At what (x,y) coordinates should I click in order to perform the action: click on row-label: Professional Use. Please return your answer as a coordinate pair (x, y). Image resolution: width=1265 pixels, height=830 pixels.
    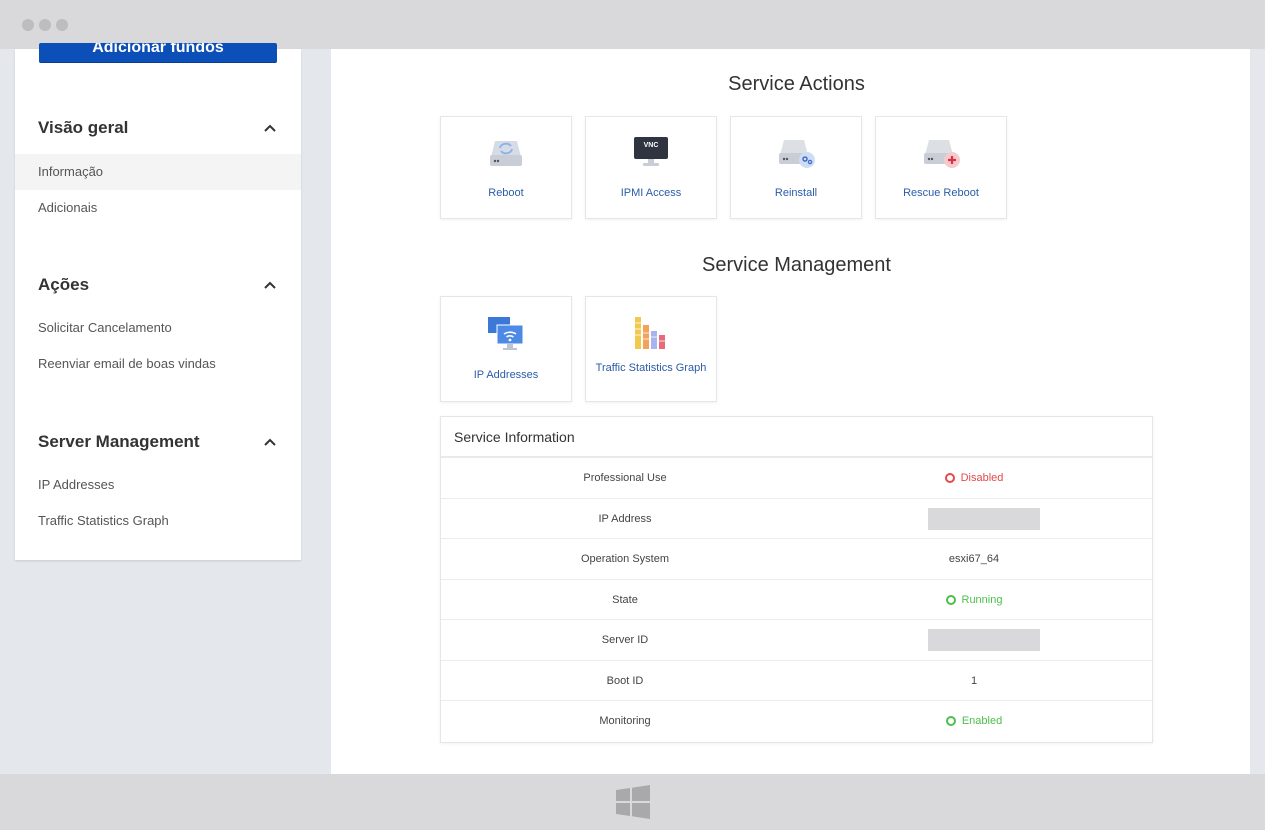
    Looking at the image, I should click on (625, 478).